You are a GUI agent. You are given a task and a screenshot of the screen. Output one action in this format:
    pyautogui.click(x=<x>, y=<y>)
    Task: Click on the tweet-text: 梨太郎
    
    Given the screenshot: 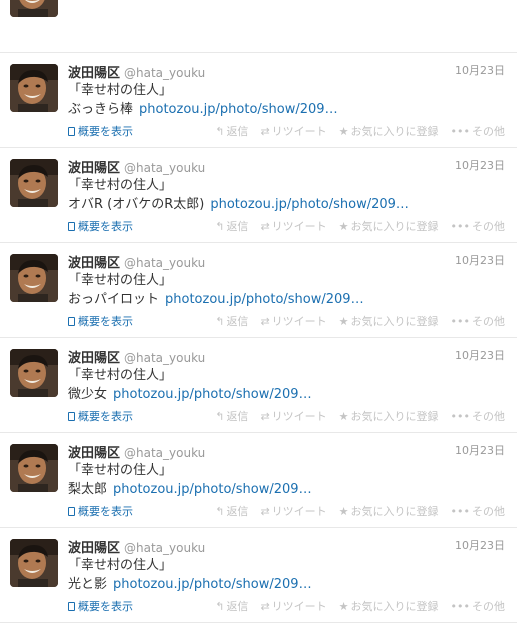 What is the action you would take?
    pyautogui.click(x=88, y=489)
    